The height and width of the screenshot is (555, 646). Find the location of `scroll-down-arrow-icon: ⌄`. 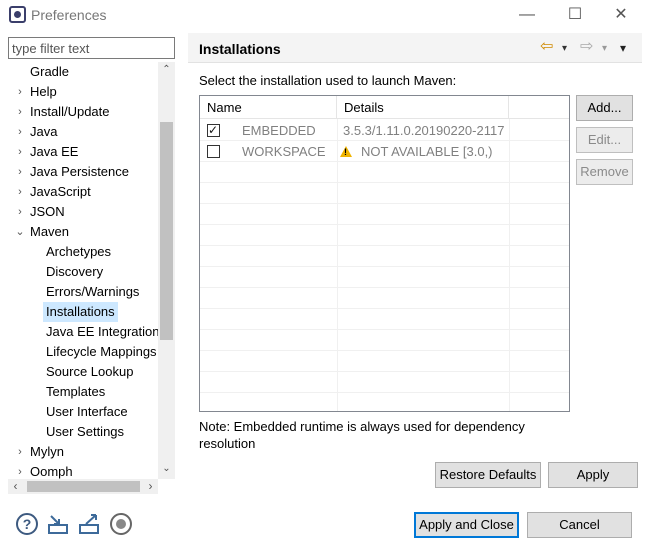

scroll-down-arrow-icon: ⌄ is located at coordinates (166, 469).